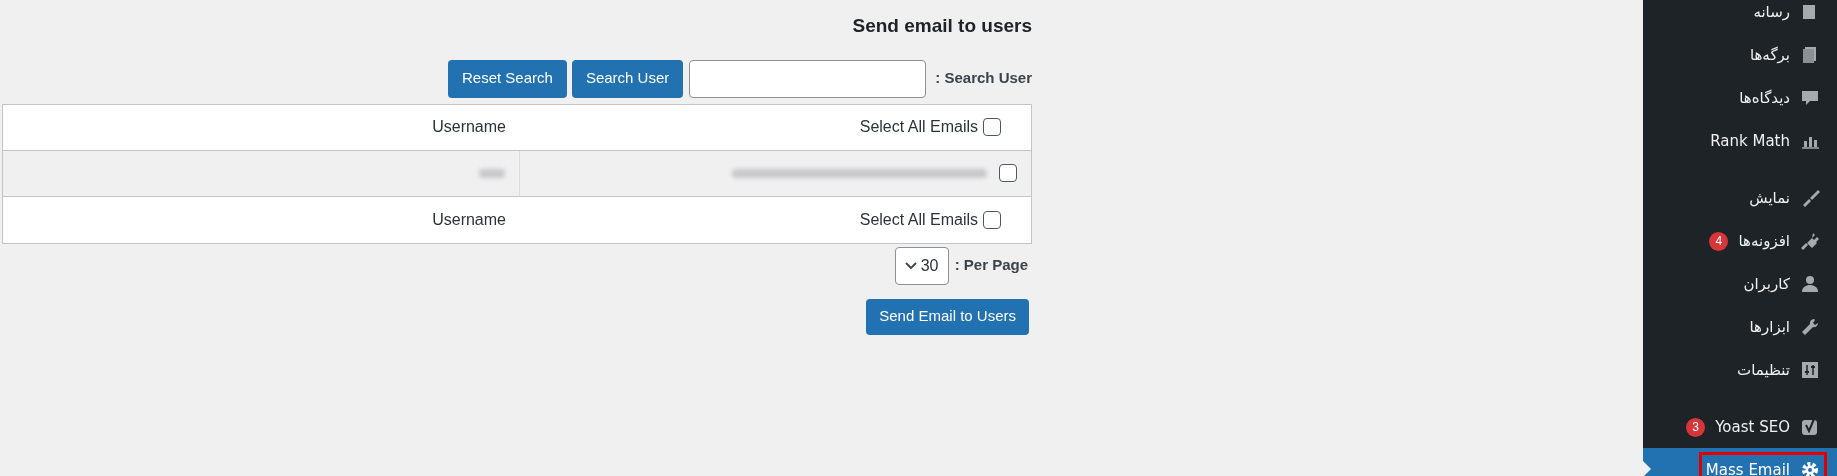 The width and height of the screenshot is (1837, 476). Describe the element at coordinates (1781, 284) in the screenshot. I see `sidebar-item: کاربران` at that location.